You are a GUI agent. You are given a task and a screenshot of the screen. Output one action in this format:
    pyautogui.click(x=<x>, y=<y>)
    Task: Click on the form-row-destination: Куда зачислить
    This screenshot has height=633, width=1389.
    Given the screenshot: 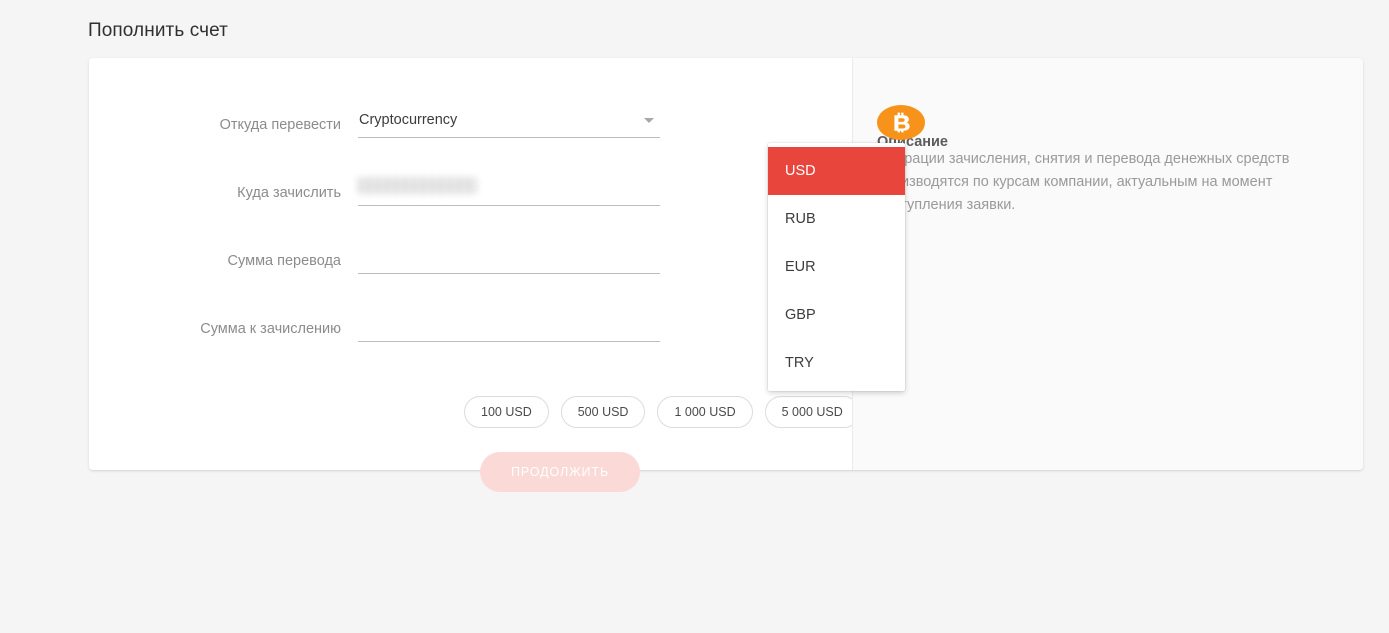 What is the action you would take?
    pyautogui.click(x=374, y=196)
    